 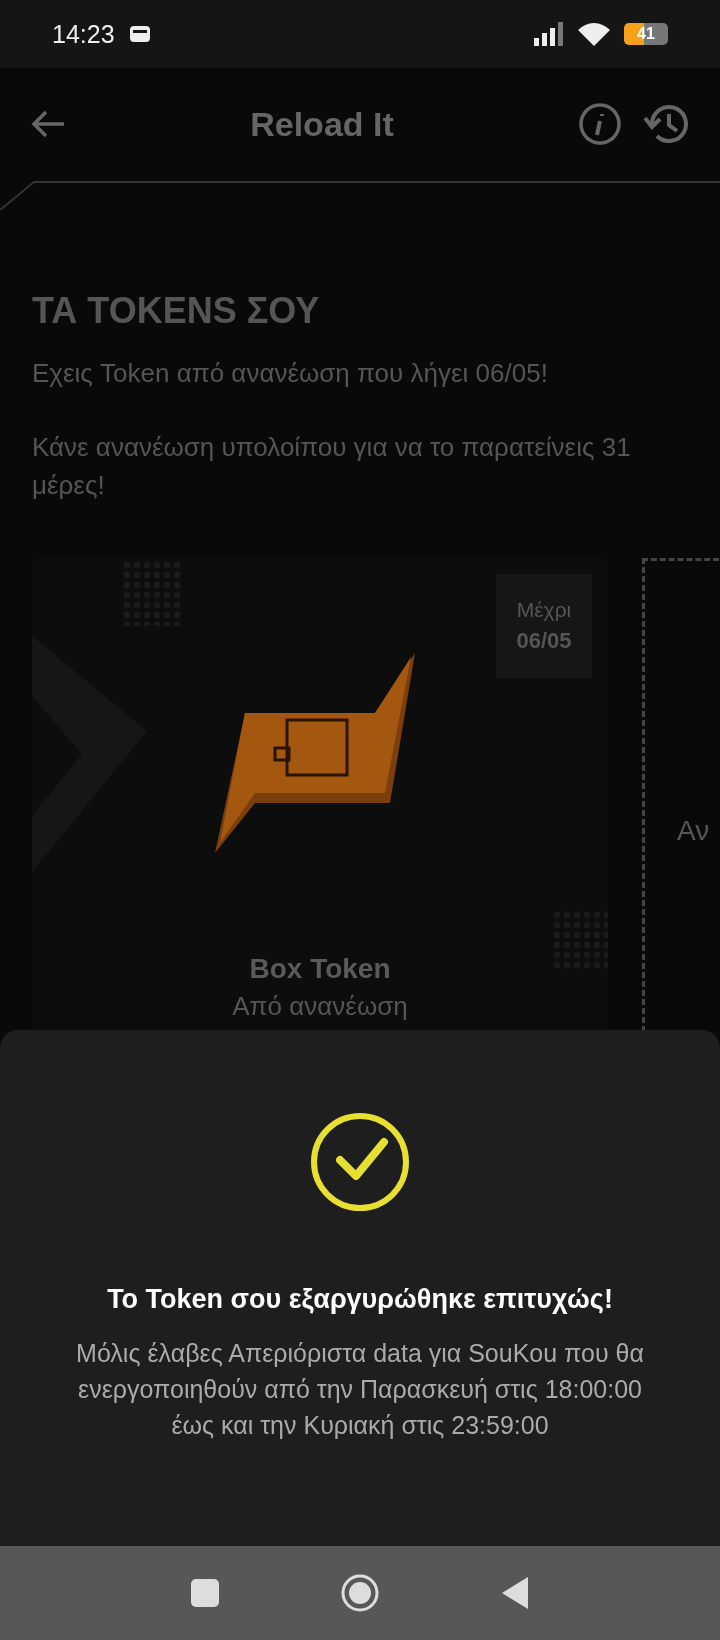 I want to click on back-button, so click(x=48, y=124).